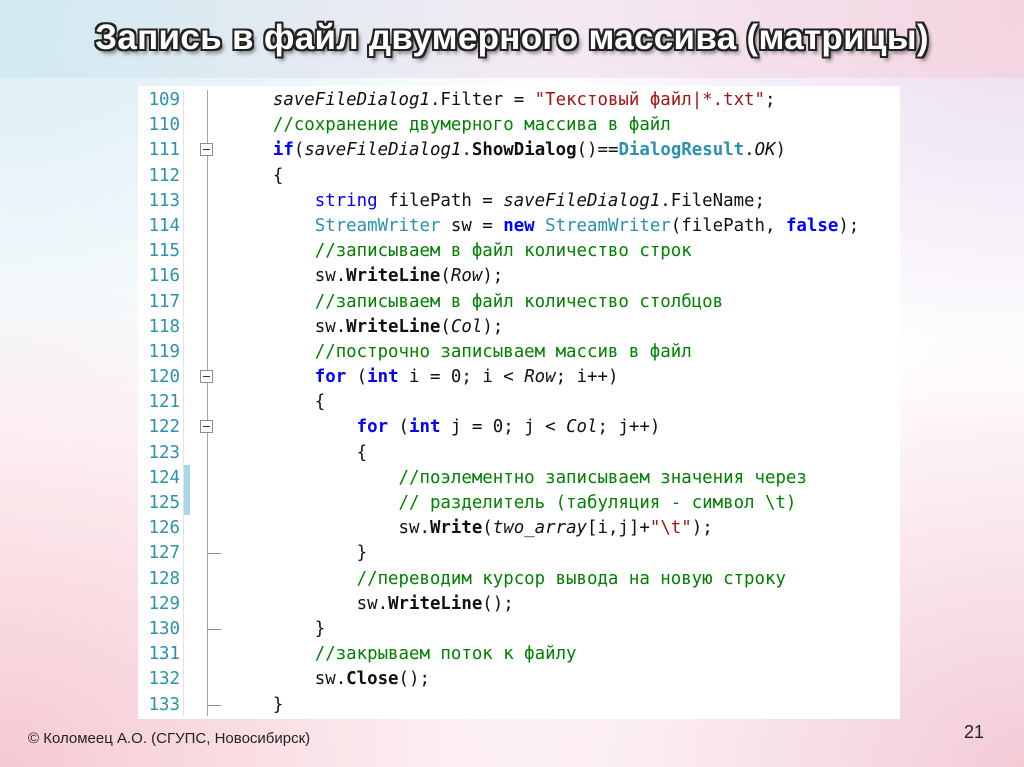  What do you see at coordinates (164, 477) in the screenshot?
I see `line-number: 124` at bounding box center [164, 477].